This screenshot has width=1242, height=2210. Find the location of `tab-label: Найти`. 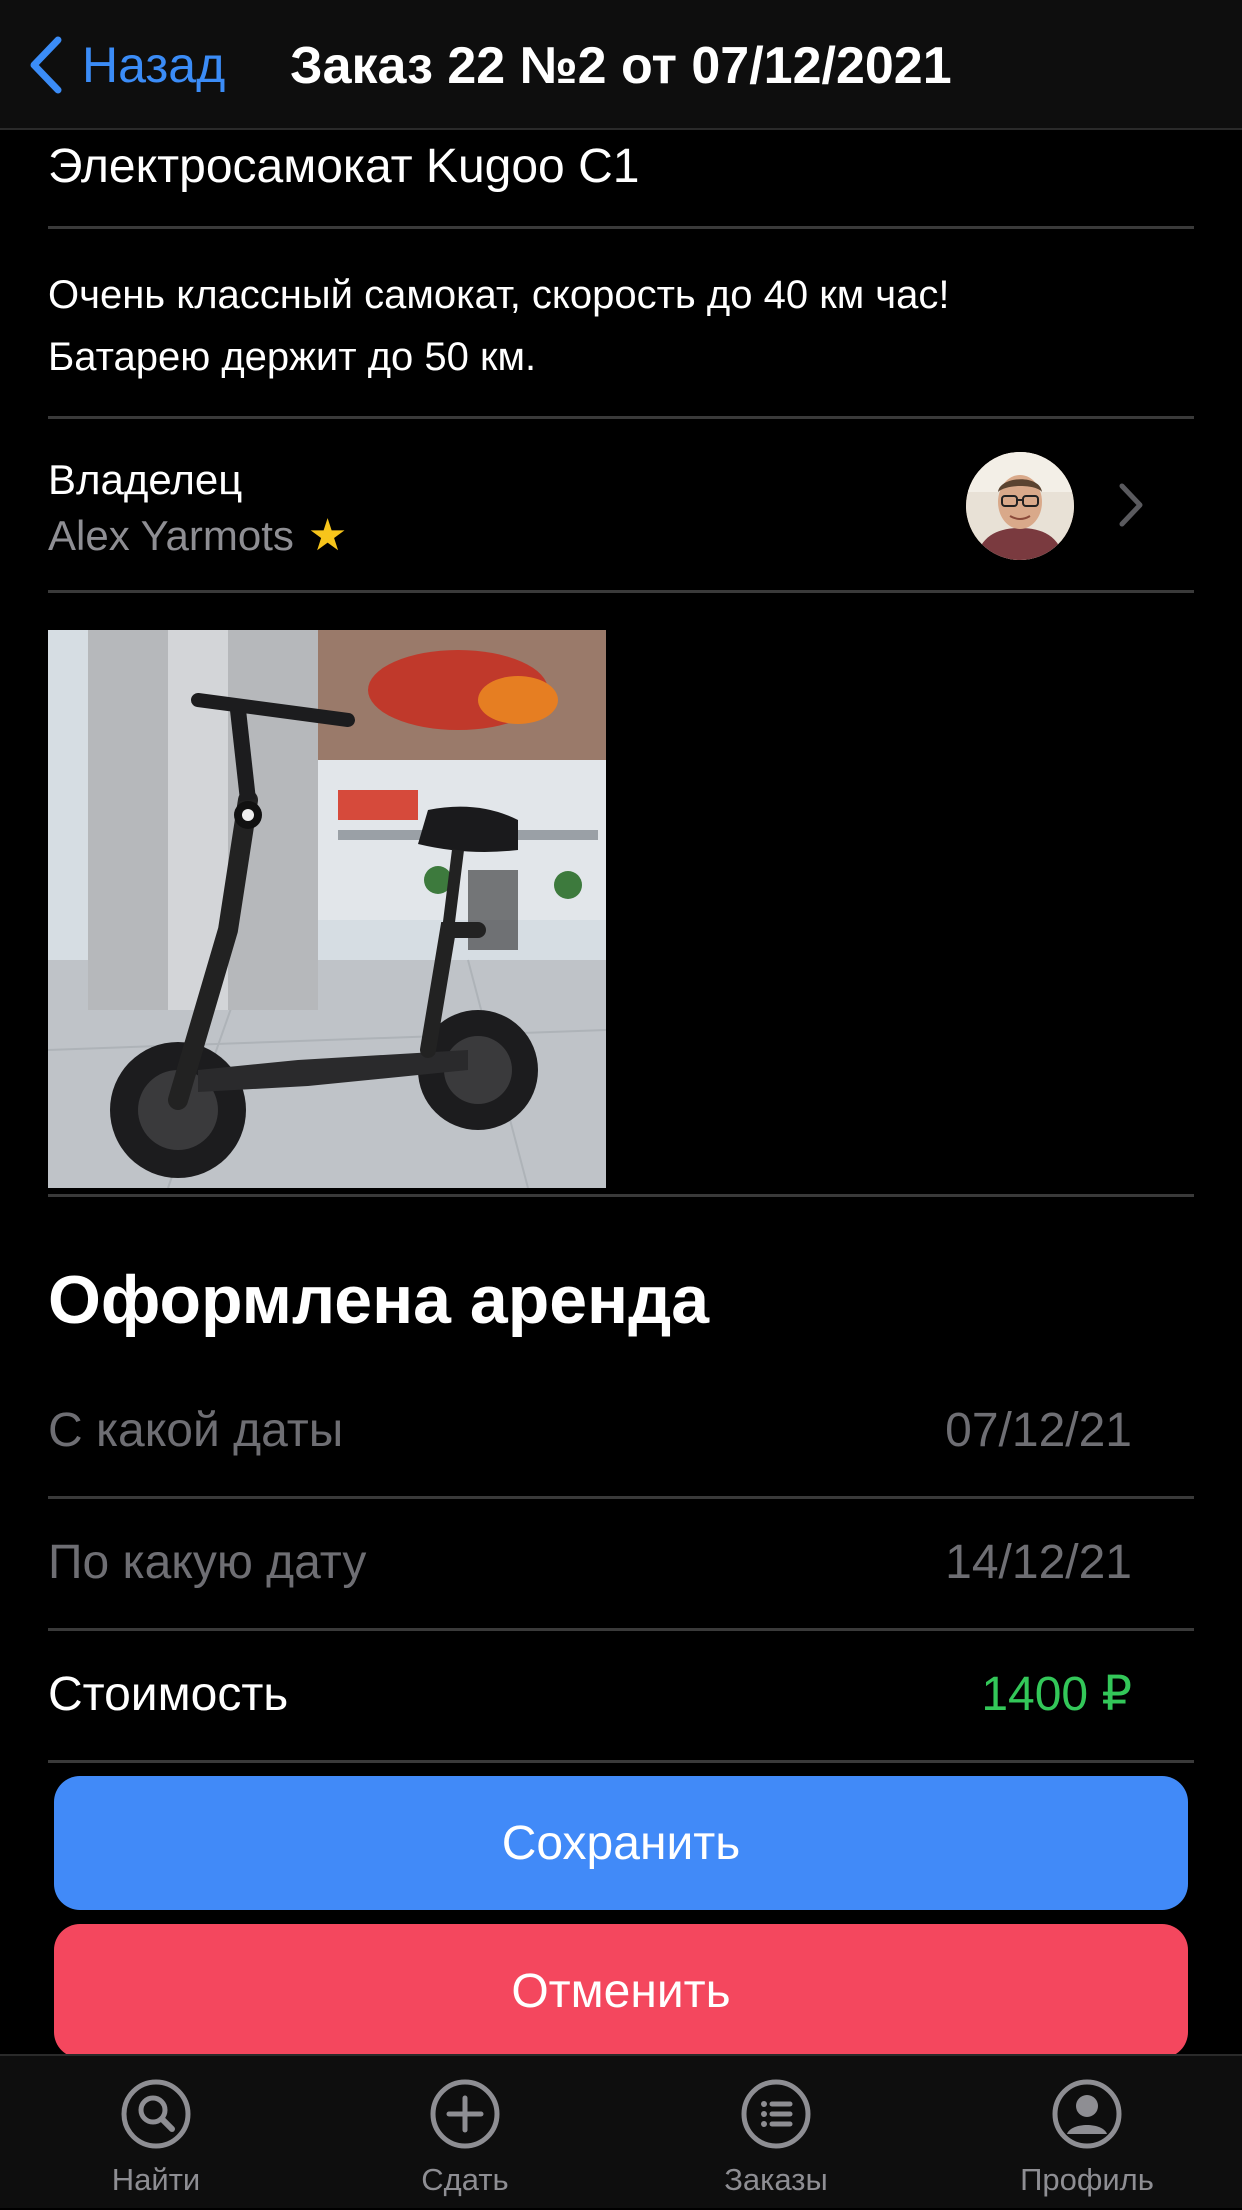

tab-label: Найти is located at coordinates (156, 2179).